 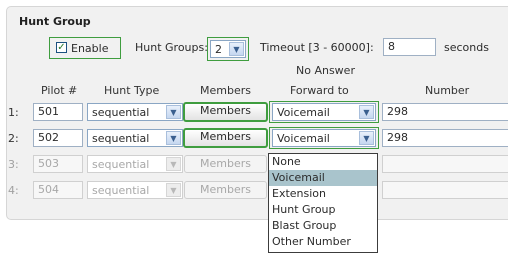 I want to click on row-3-members-button: Members, so click(x=225, y=164).